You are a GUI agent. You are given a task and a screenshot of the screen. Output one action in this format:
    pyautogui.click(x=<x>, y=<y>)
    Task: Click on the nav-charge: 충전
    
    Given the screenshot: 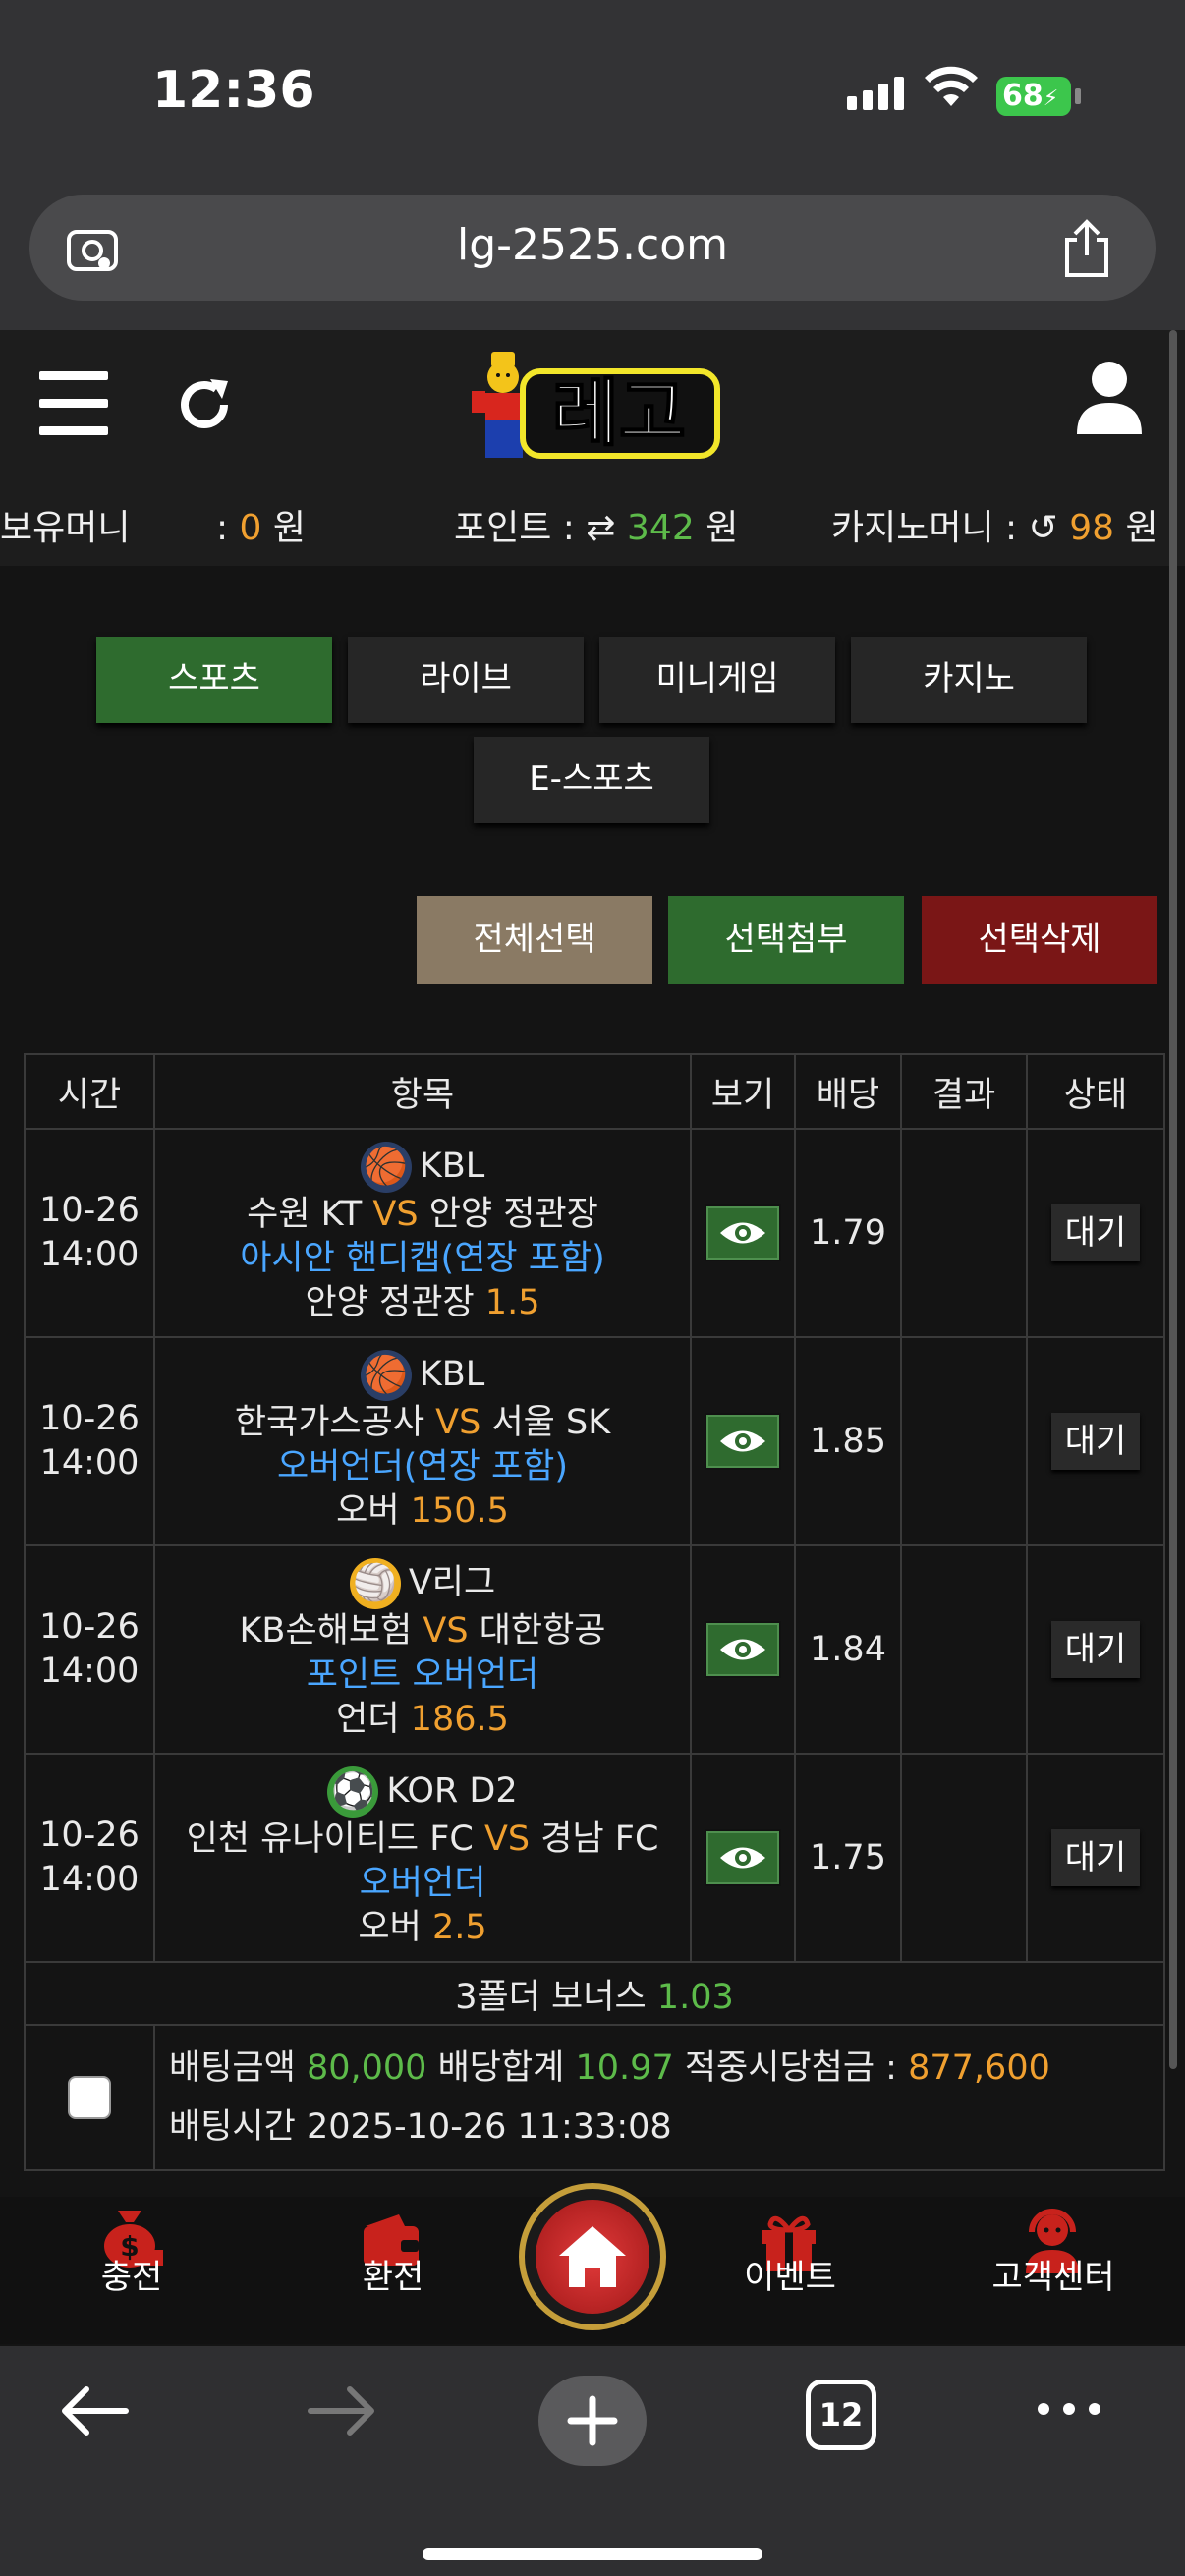 What is the action you would take?
    pyautogui.click(x=132, y=2274)
    